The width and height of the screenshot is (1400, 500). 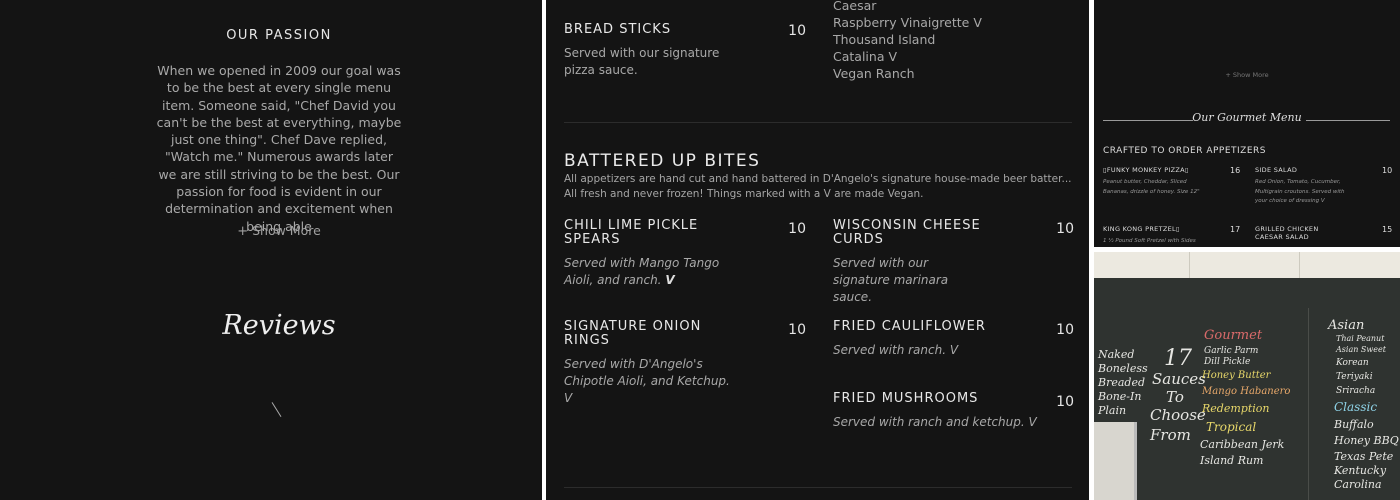 I want to click on ceiling, so click(x=1247, y=265).